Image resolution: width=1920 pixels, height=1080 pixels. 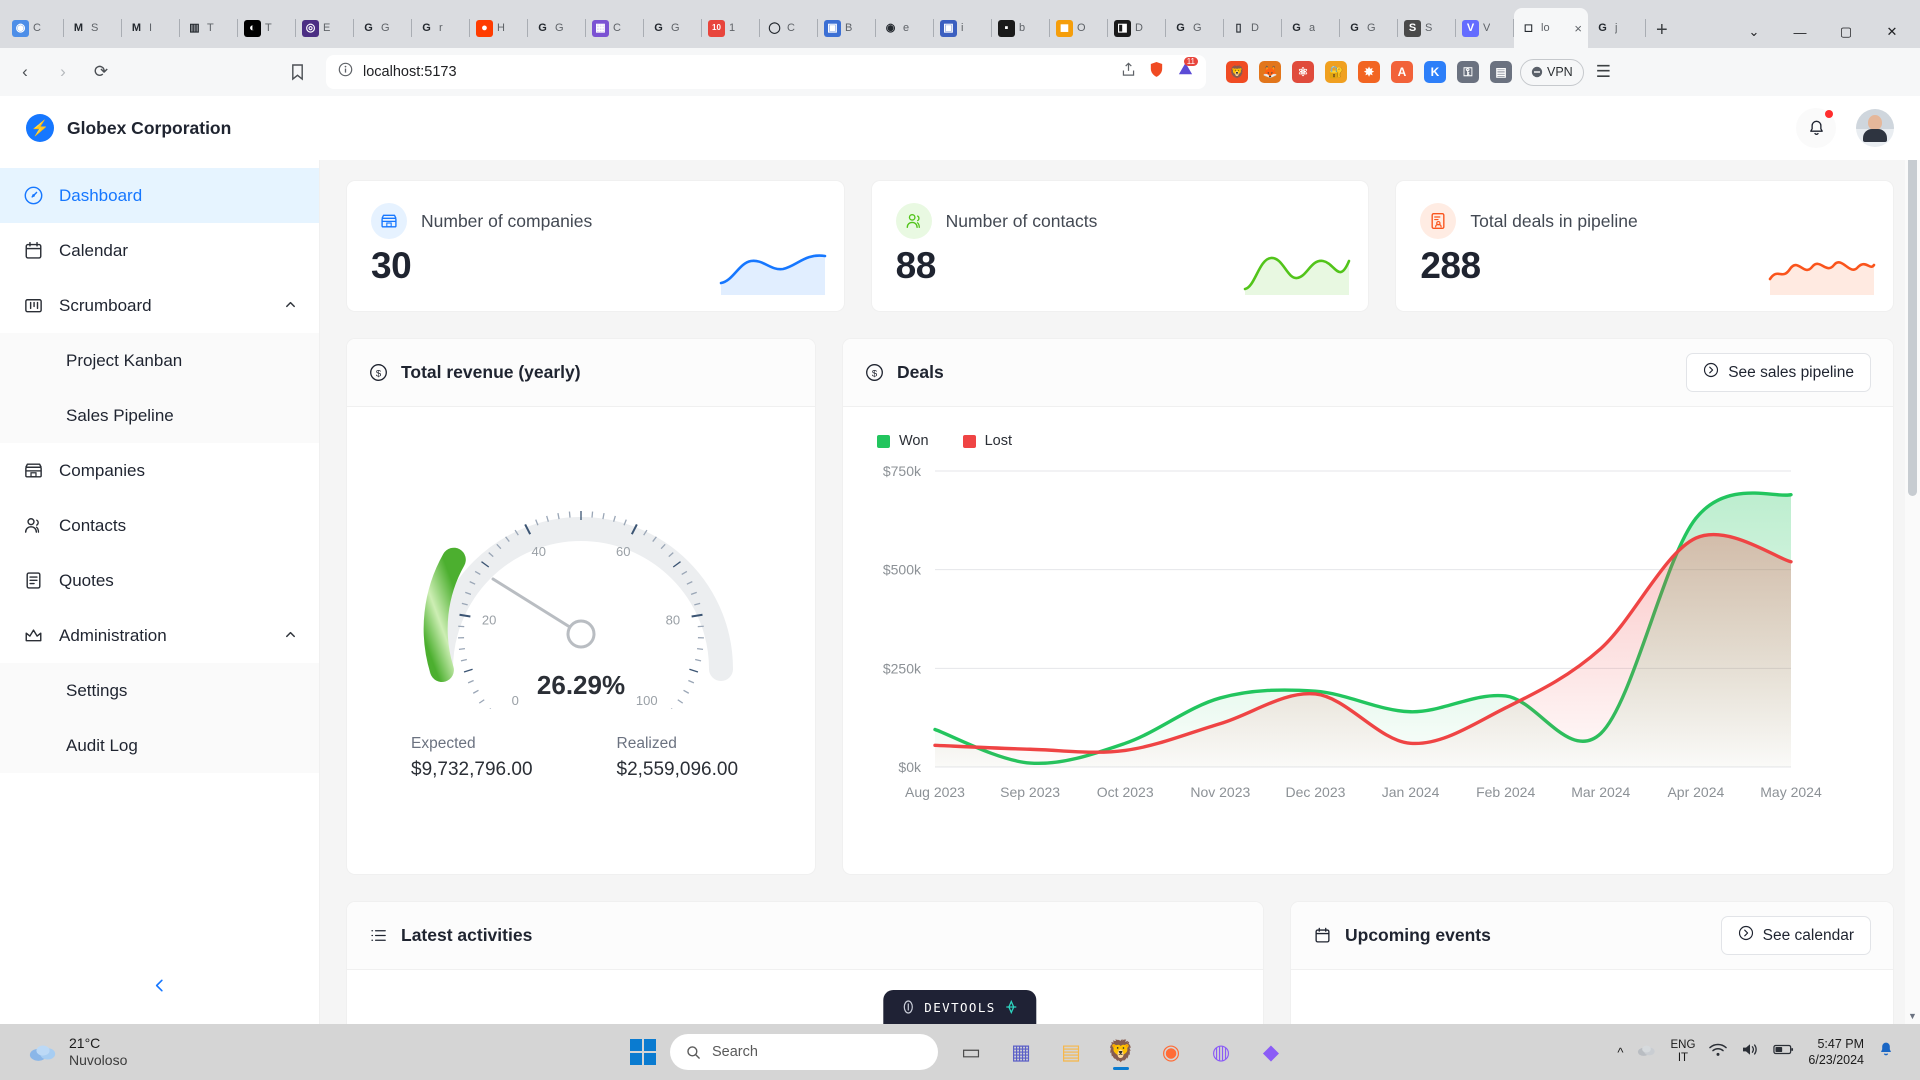 What do you see at coordinates (499, 28) in the screenshot?
I see `browser-tab: ● H` at bounding box center [499, 28].